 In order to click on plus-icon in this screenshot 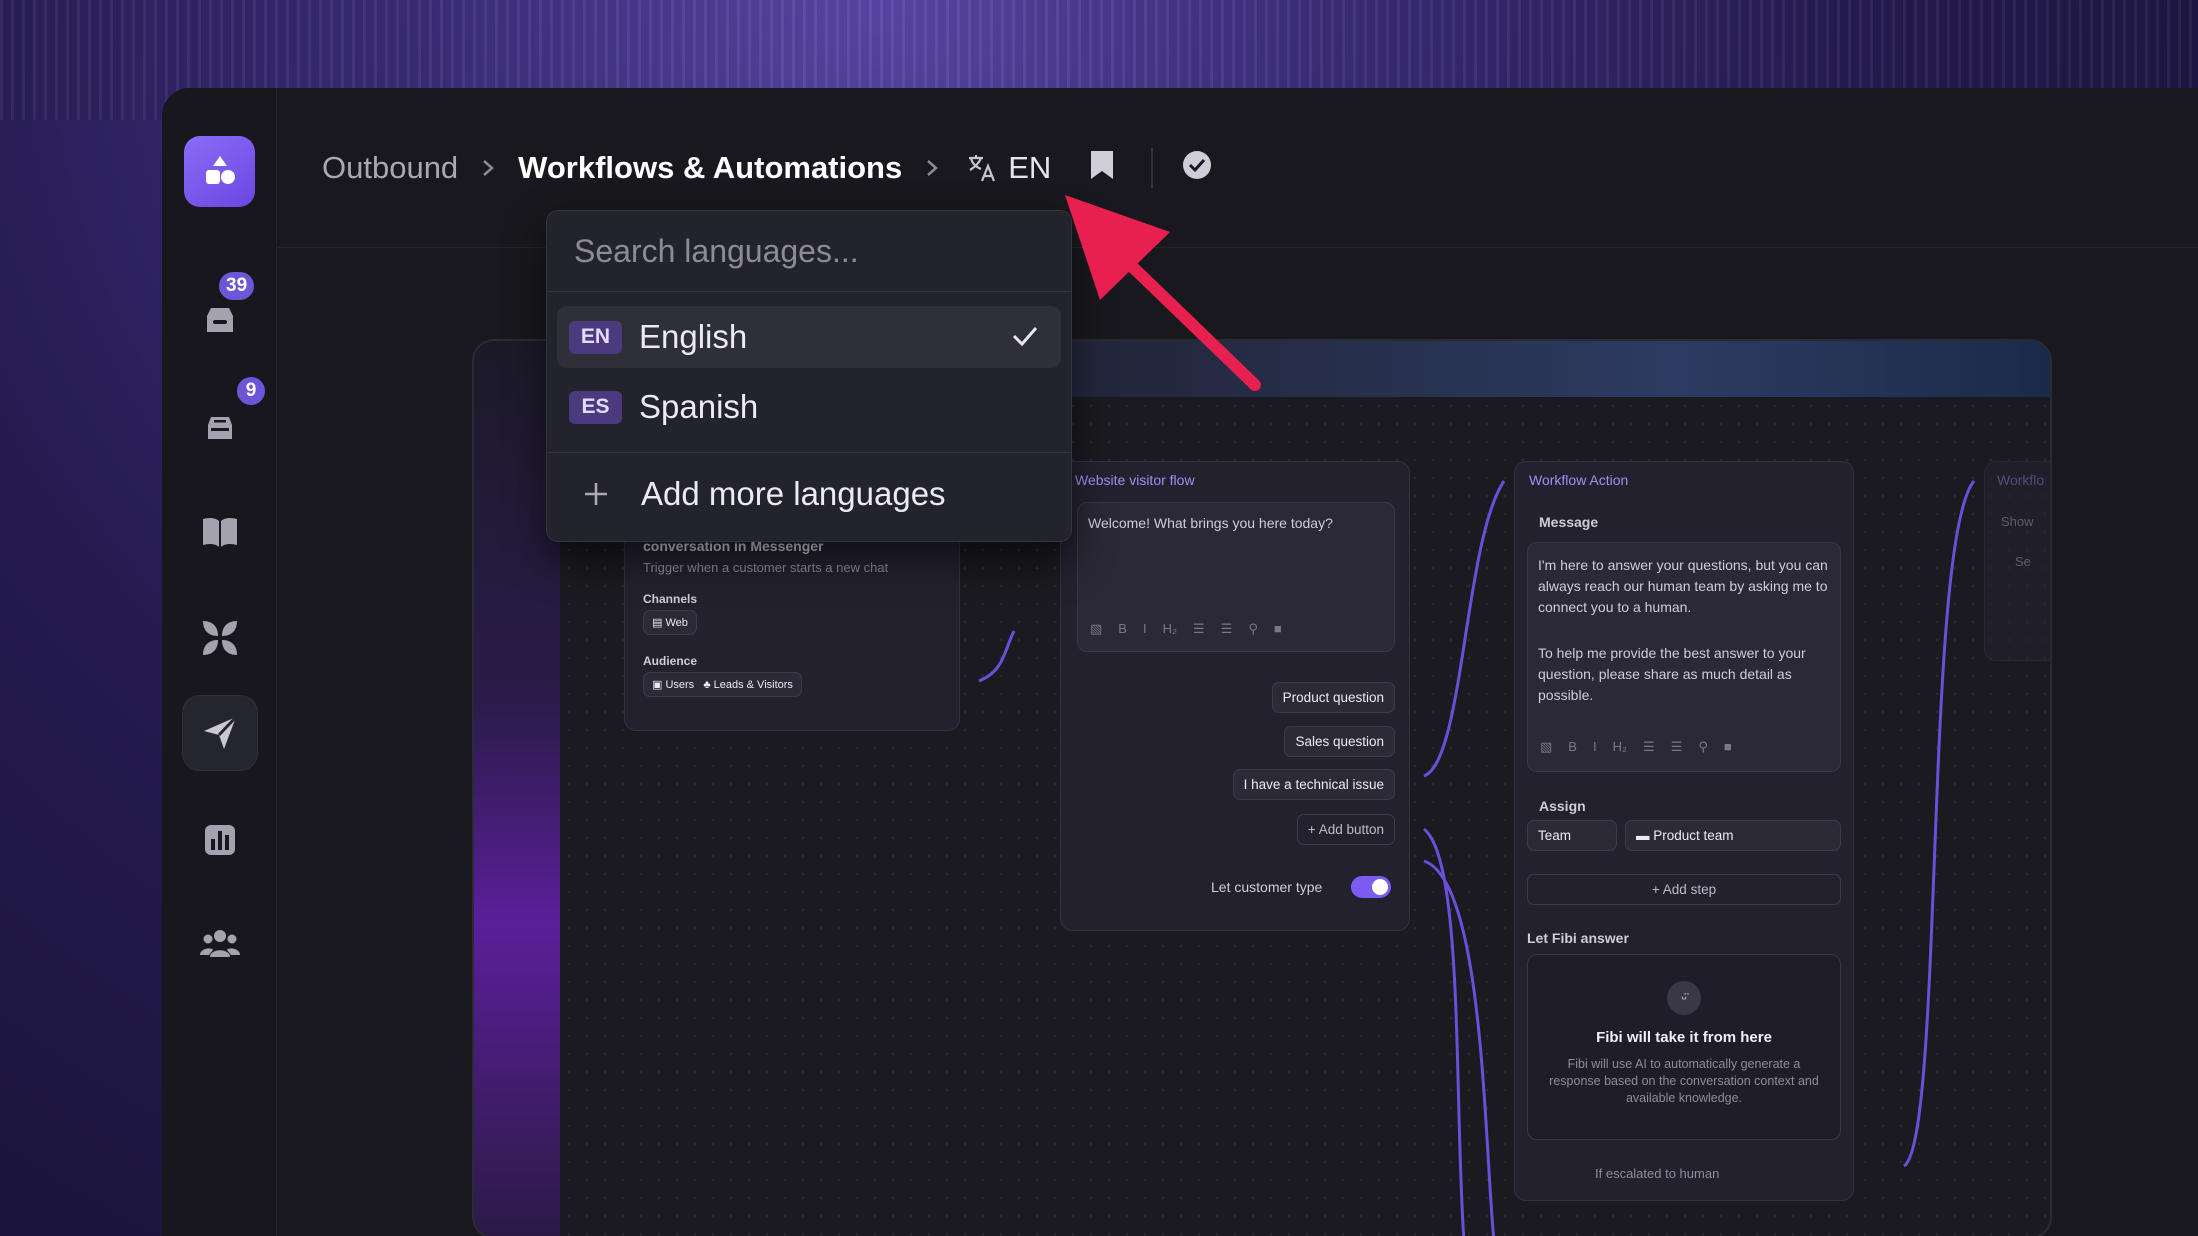, I will do `click(596, 494)`.